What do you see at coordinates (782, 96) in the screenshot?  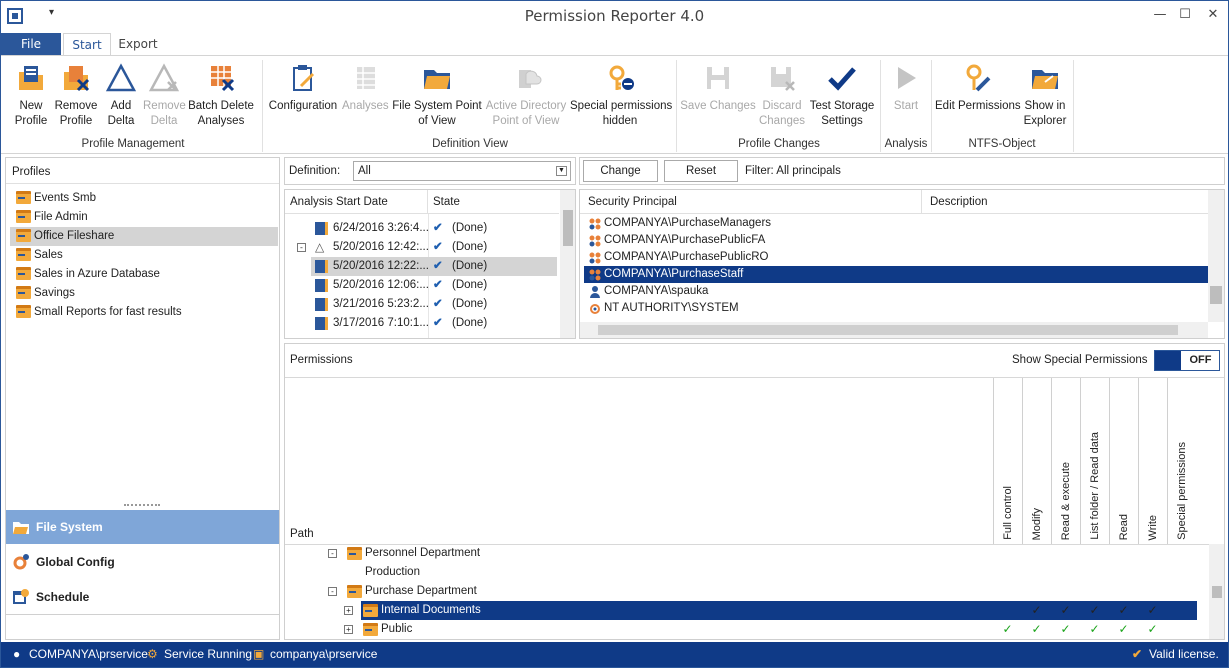 I see `discard-changes-button: Discard Changes` at bounding box center [782, 96].